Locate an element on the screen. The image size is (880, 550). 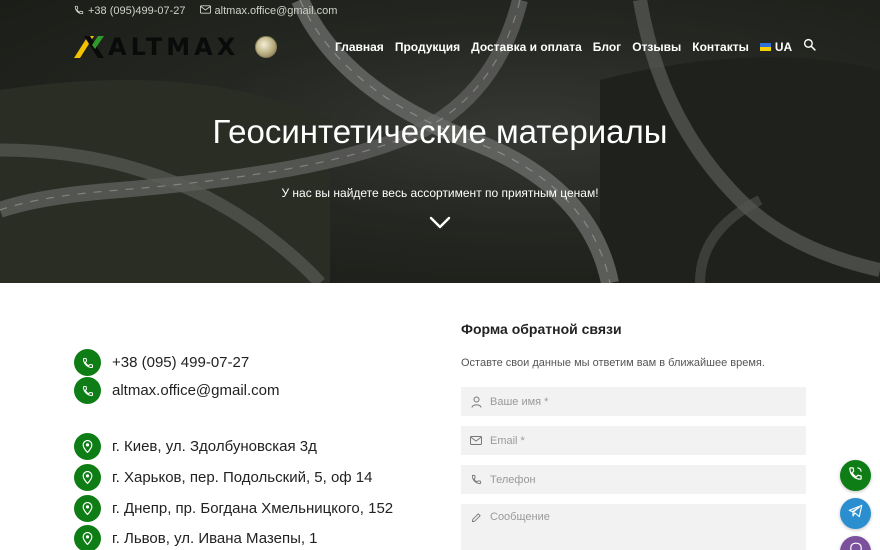
logo-badge-icon is located at coordinates (266, 47).